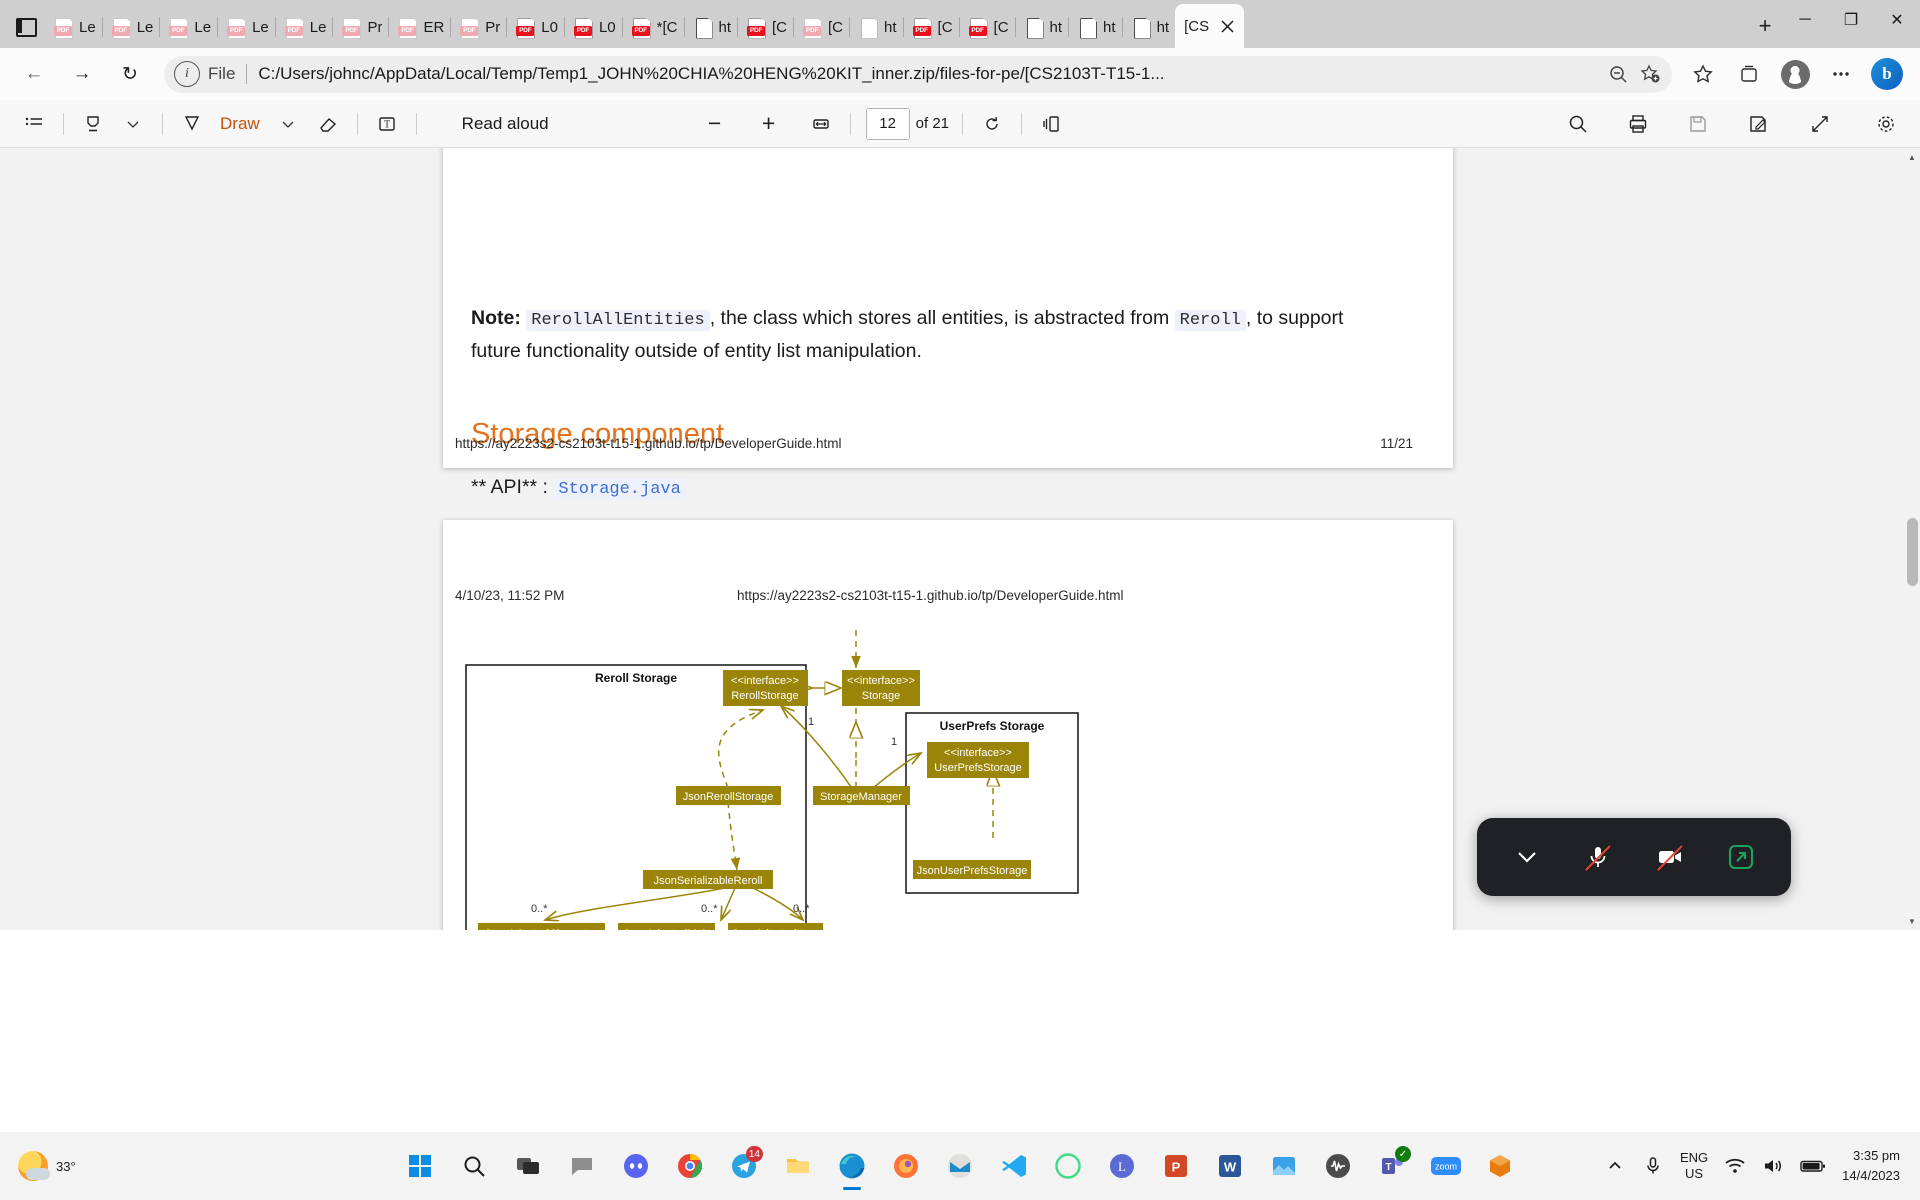  Describe the element at coordinates (34, 74) in the screenshot. I see `back-button: ←` at that location.